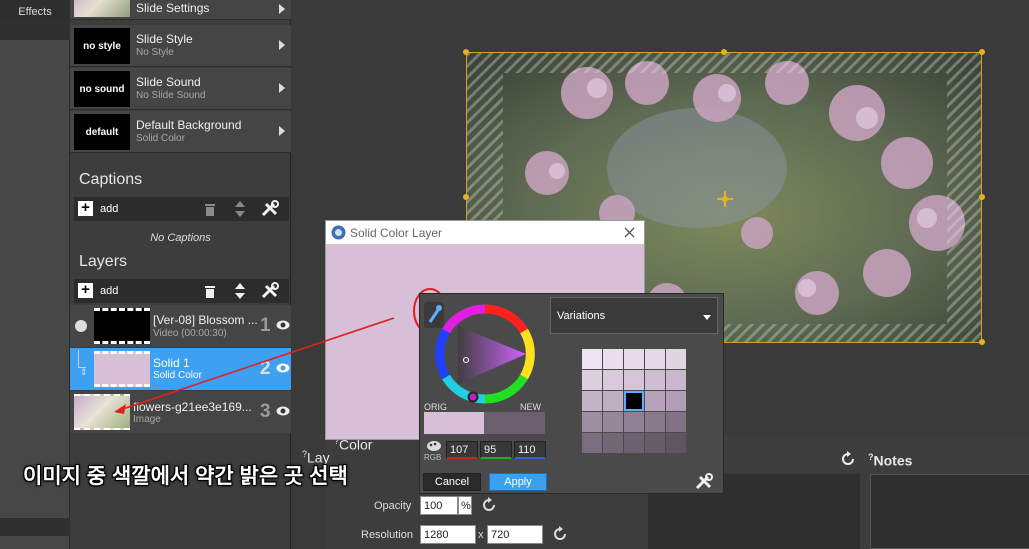 Image resolution: width=1029 pixels, height=549 pixels. I want to click on chevron-down-icon, so click(707, 317).